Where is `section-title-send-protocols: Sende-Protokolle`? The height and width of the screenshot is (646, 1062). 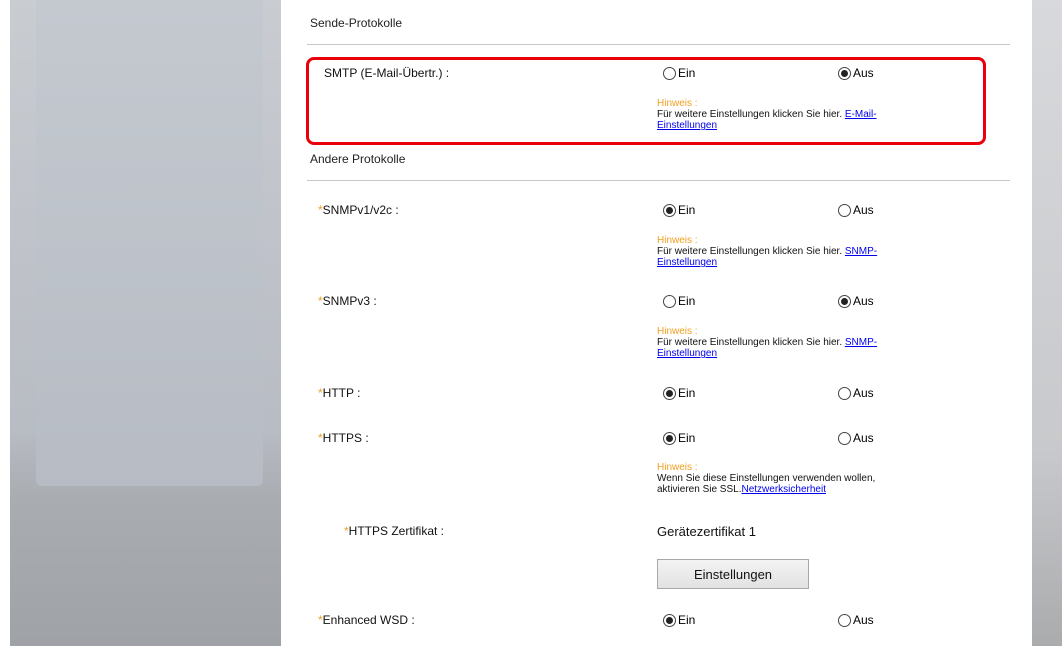
section-title-send-protocols: Sende-Protokolle is located at coordinates (356, 23).